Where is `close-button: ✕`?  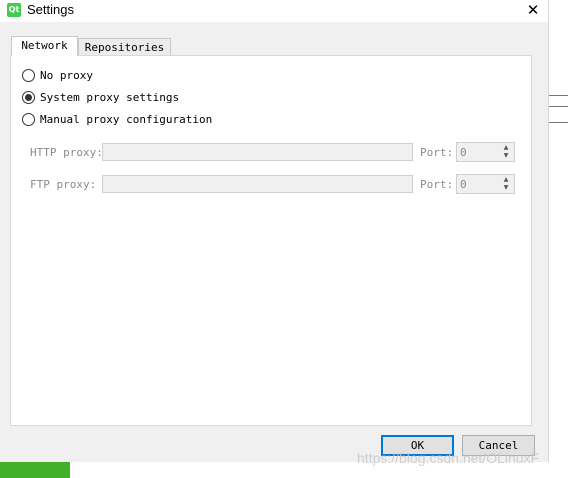
close-button: ✕ is located at coordinates (533, 11).